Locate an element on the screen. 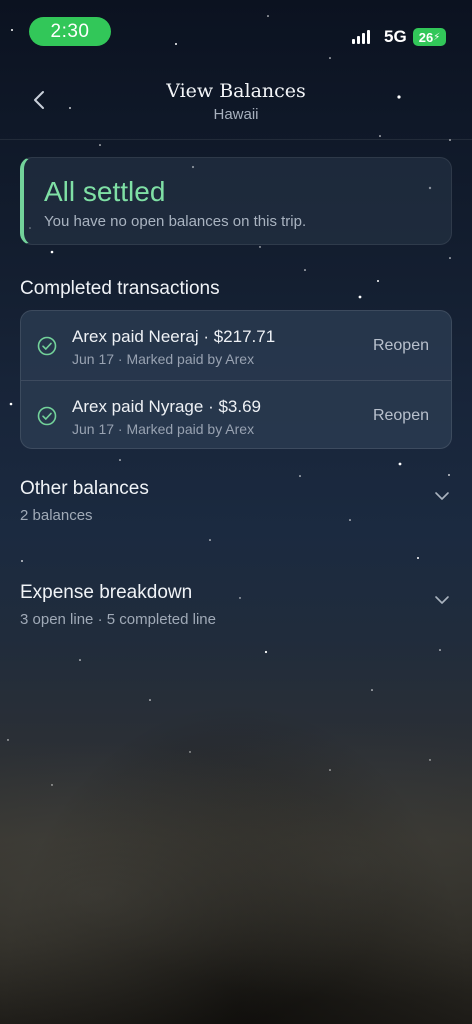 The image size is (472, 1024). other-balances-toggle: Other balances 2 balances is located at coordinates (236, 508).